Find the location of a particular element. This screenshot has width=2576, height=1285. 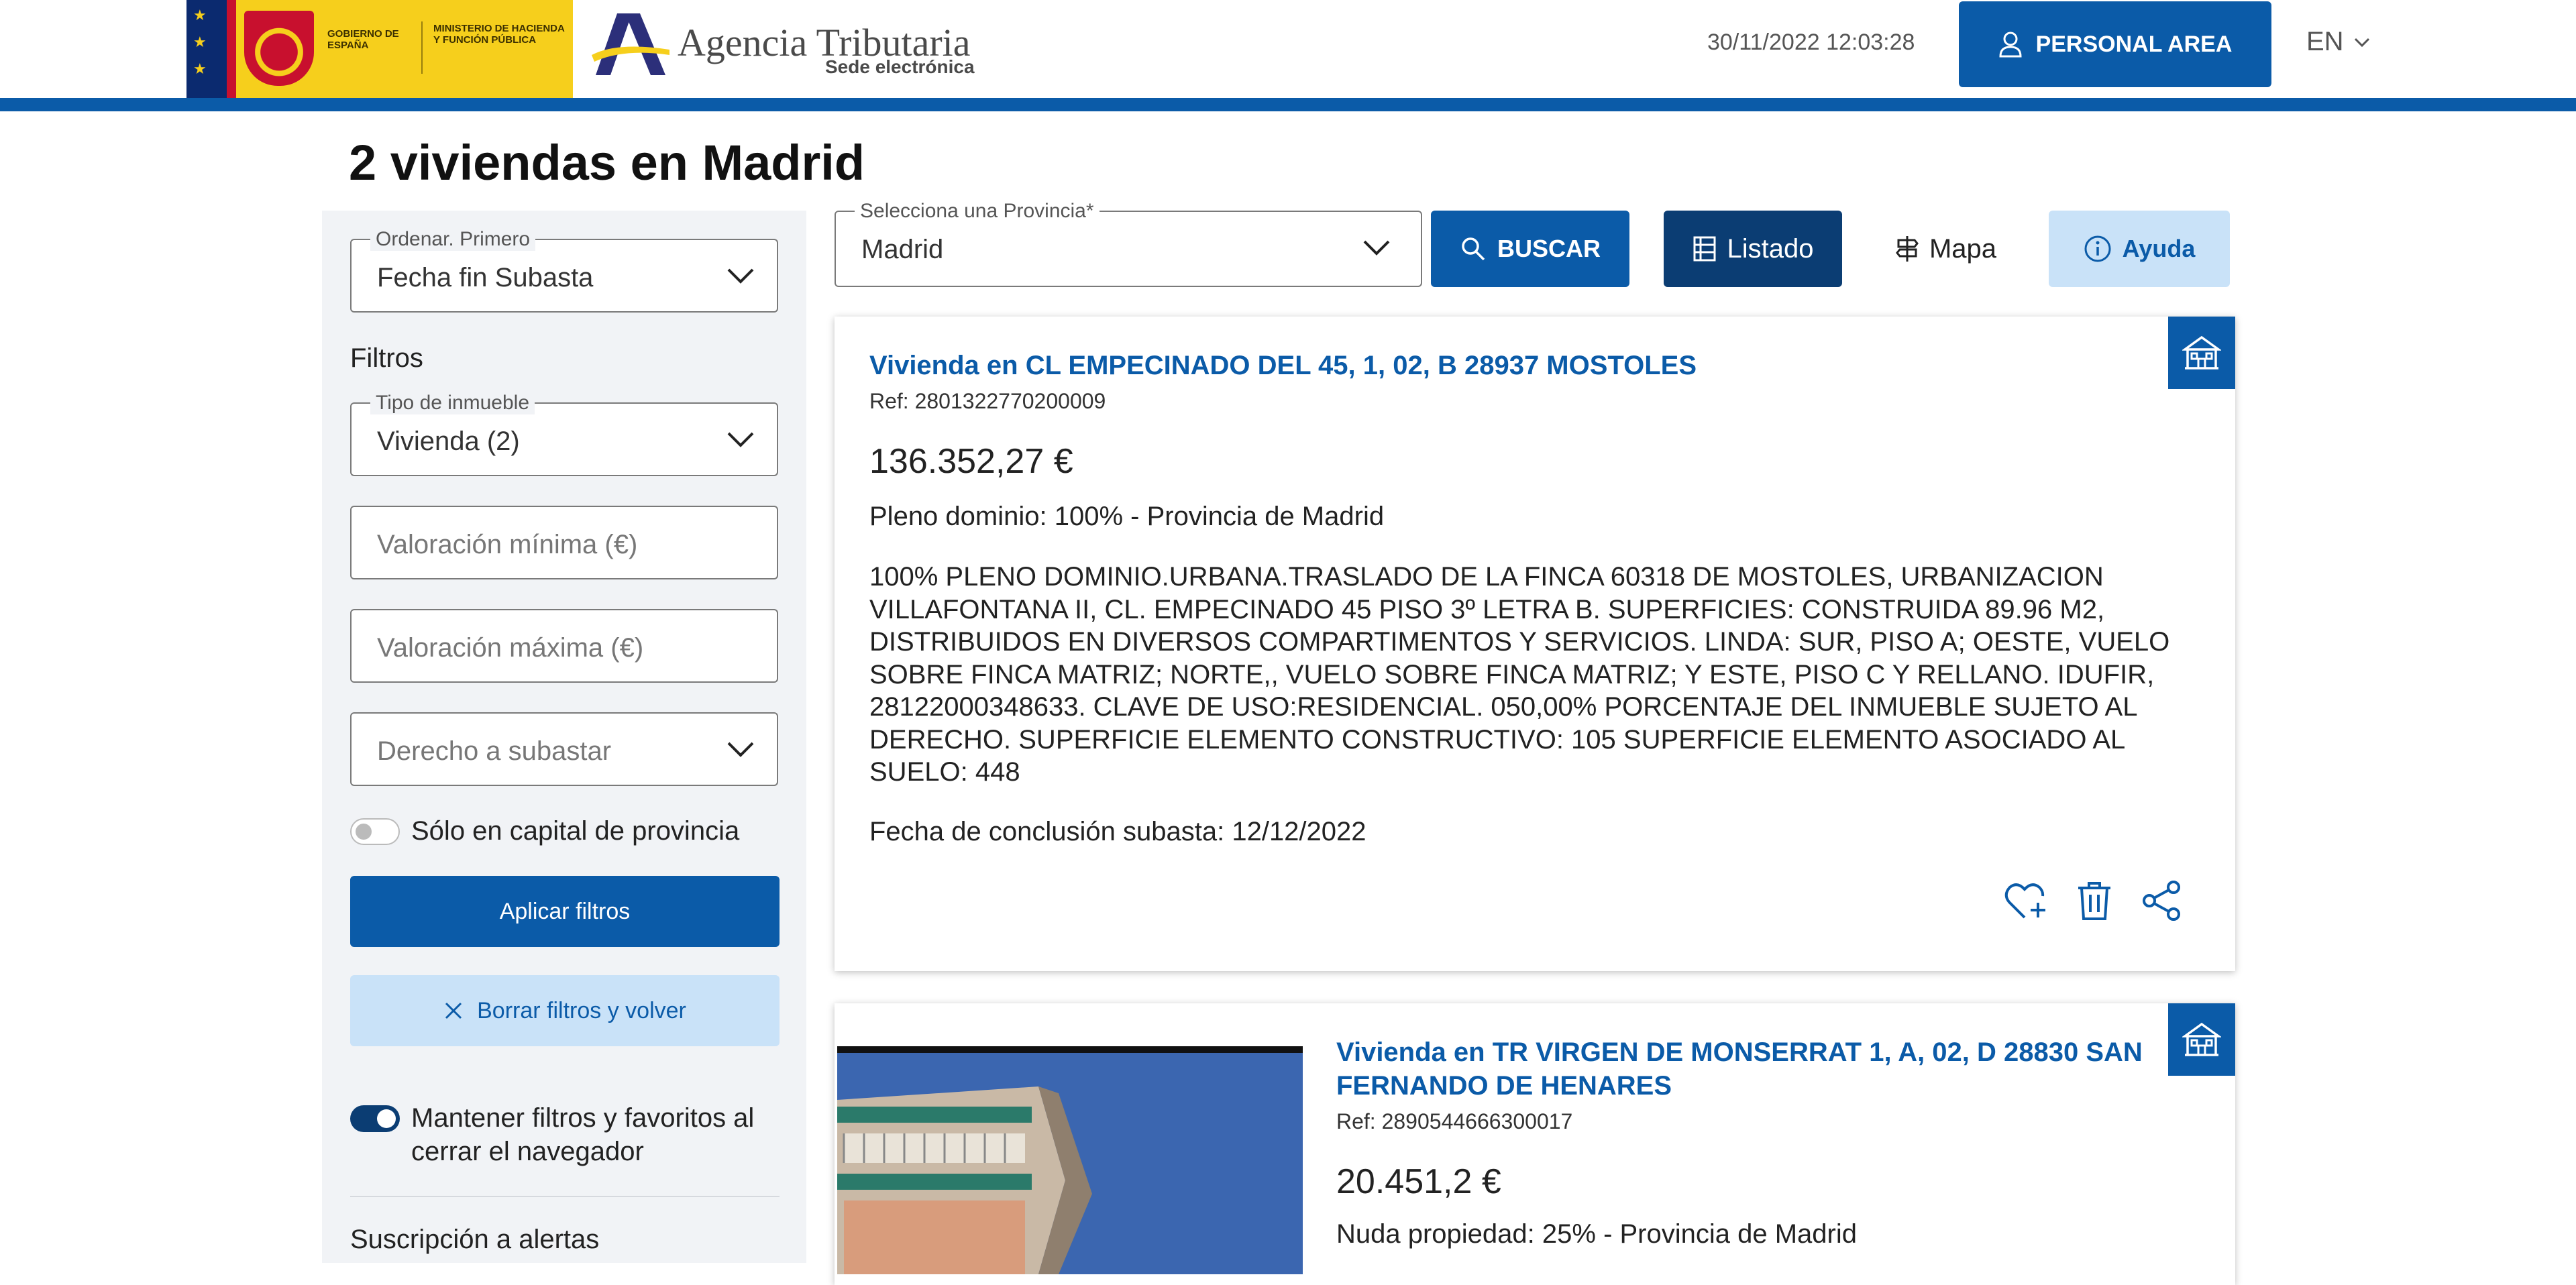

min-valuation-input: Valoración mínima (€) is located at coordinates (564, 542).